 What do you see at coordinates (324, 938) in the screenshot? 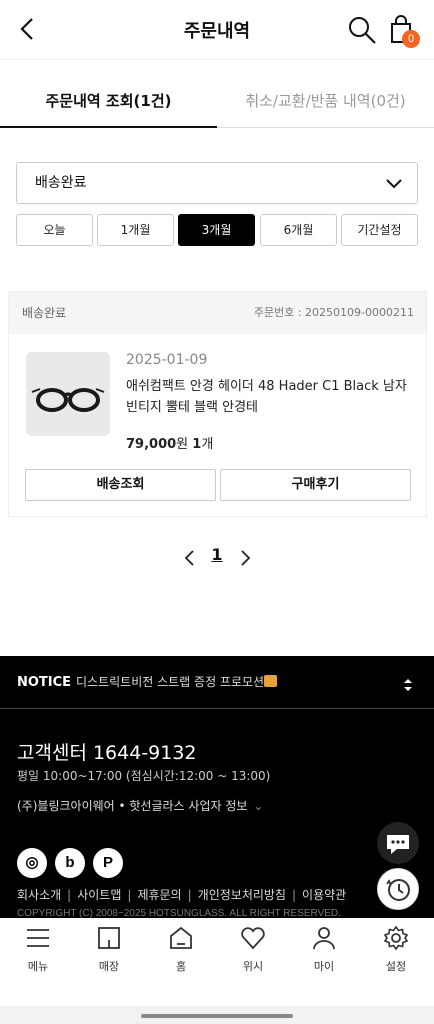
I see `user-icon` at bounding box center [324, 938].